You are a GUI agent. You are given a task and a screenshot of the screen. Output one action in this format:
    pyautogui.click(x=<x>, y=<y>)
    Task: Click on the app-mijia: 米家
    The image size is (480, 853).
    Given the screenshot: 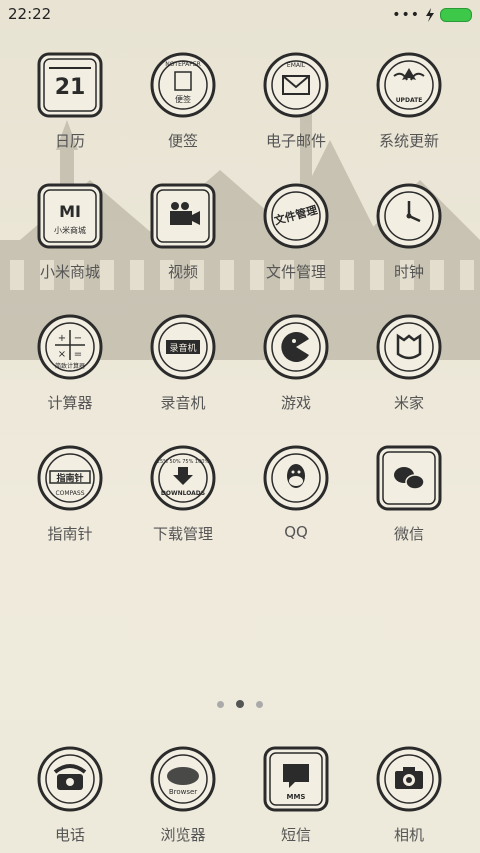 What is the action you would take?
    pyautogui.click(x=409, y=368)
    